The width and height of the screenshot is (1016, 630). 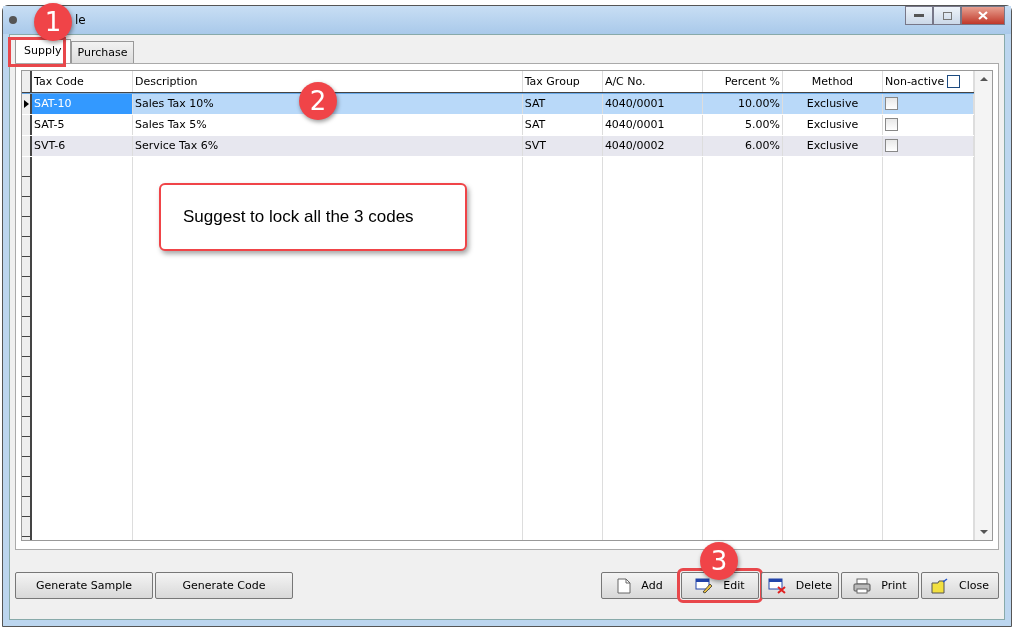 I want to click on table-cell: 6.00%, so click(x=742, y=146).